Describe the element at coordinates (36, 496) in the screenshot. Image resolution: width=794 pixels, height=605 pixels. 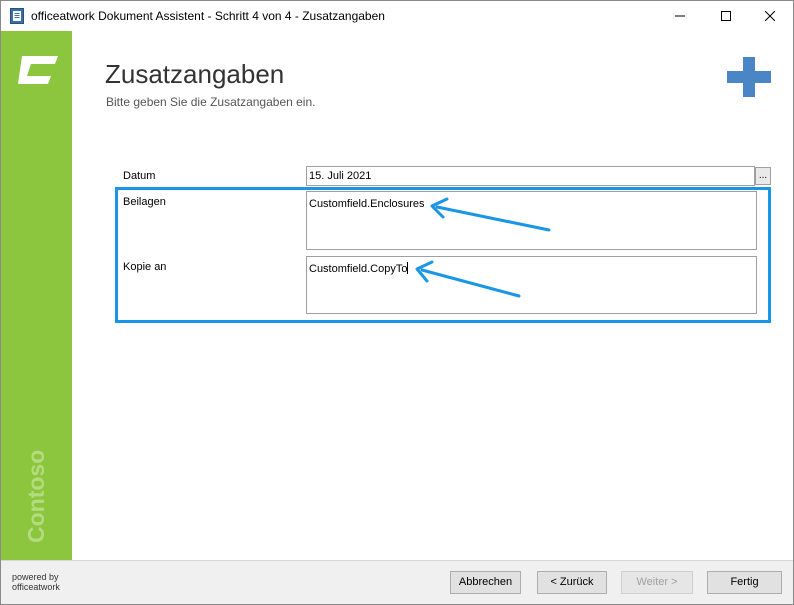
I see `brand-name: Contoso` at that location.